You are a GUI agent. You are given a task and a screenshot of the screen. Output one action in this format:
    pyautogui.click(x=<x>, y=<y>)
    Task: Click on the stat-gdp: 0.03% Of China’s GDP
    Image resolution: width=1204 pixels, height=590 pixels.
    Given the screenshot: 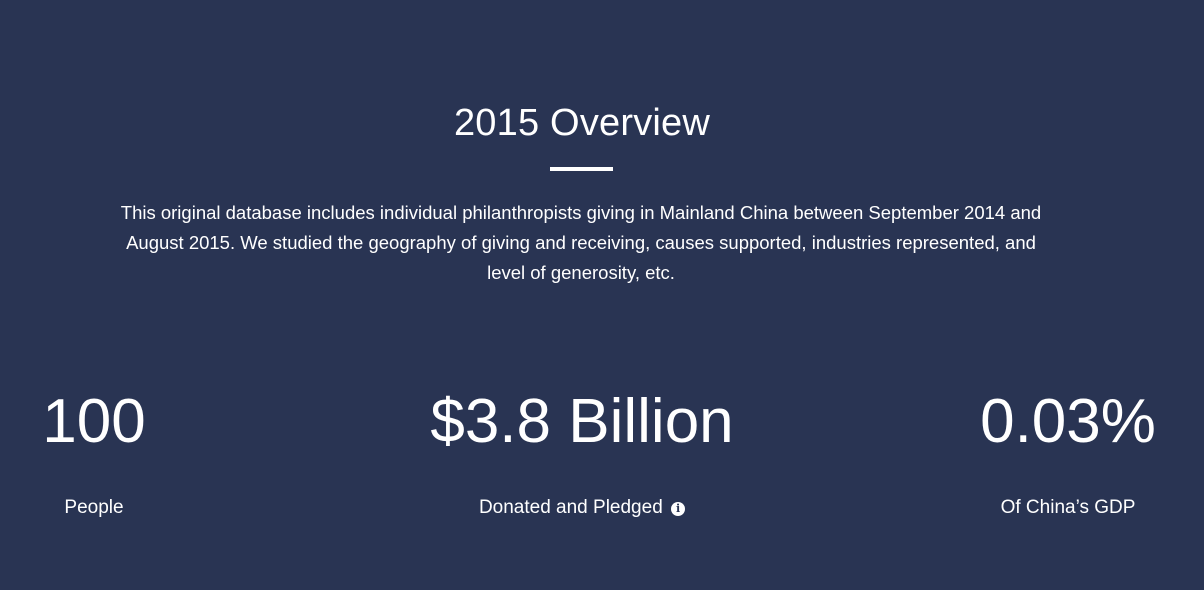 What is the action you would take?
    pyautogui.click(x=1068, y=453)
    